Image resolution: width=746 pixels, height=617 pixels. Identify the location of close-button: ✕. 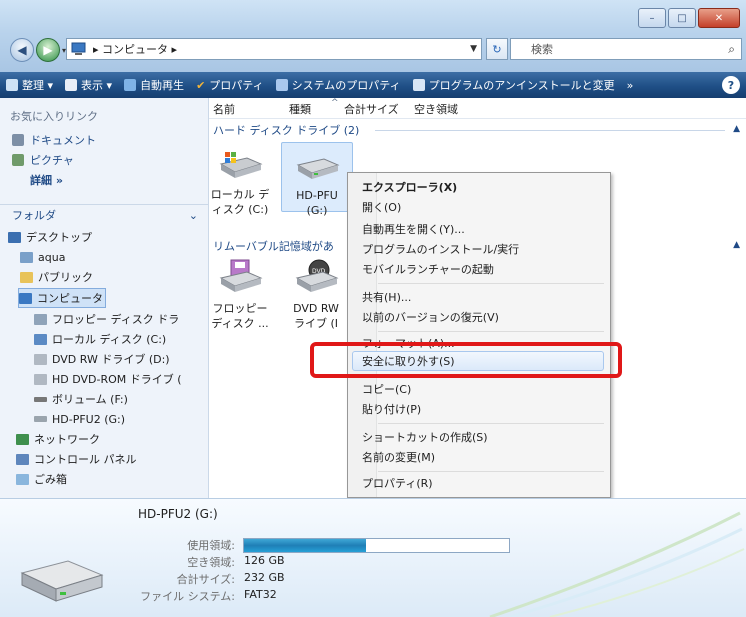
(719, 18).